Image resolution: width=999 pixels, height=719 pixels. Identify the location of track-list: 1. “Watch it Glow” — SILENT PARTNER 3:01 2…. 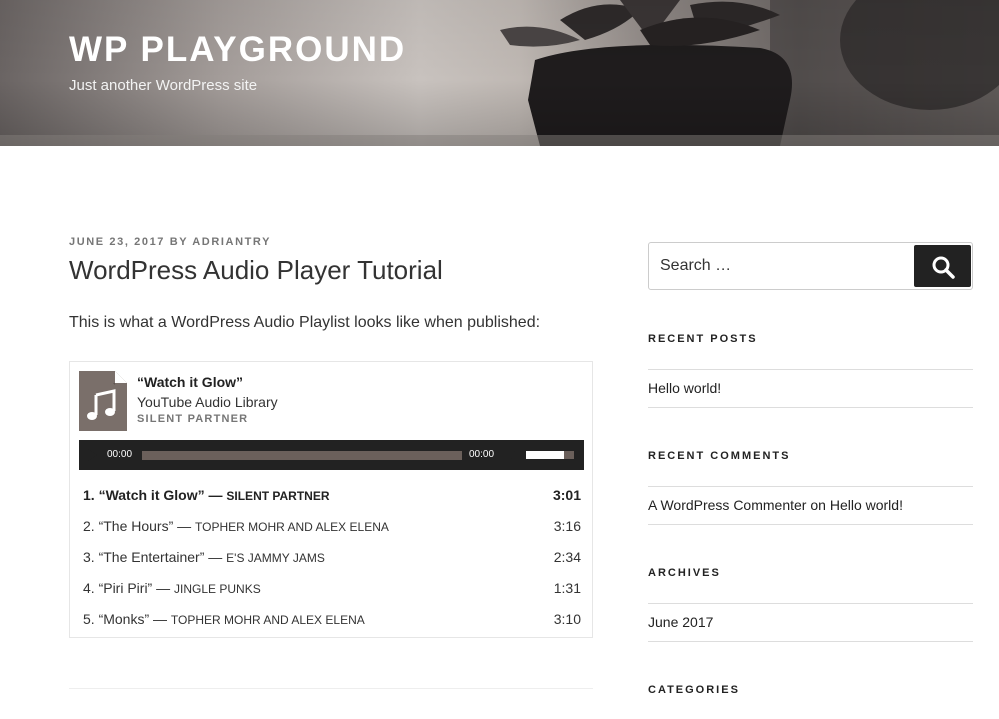
(332, 557).